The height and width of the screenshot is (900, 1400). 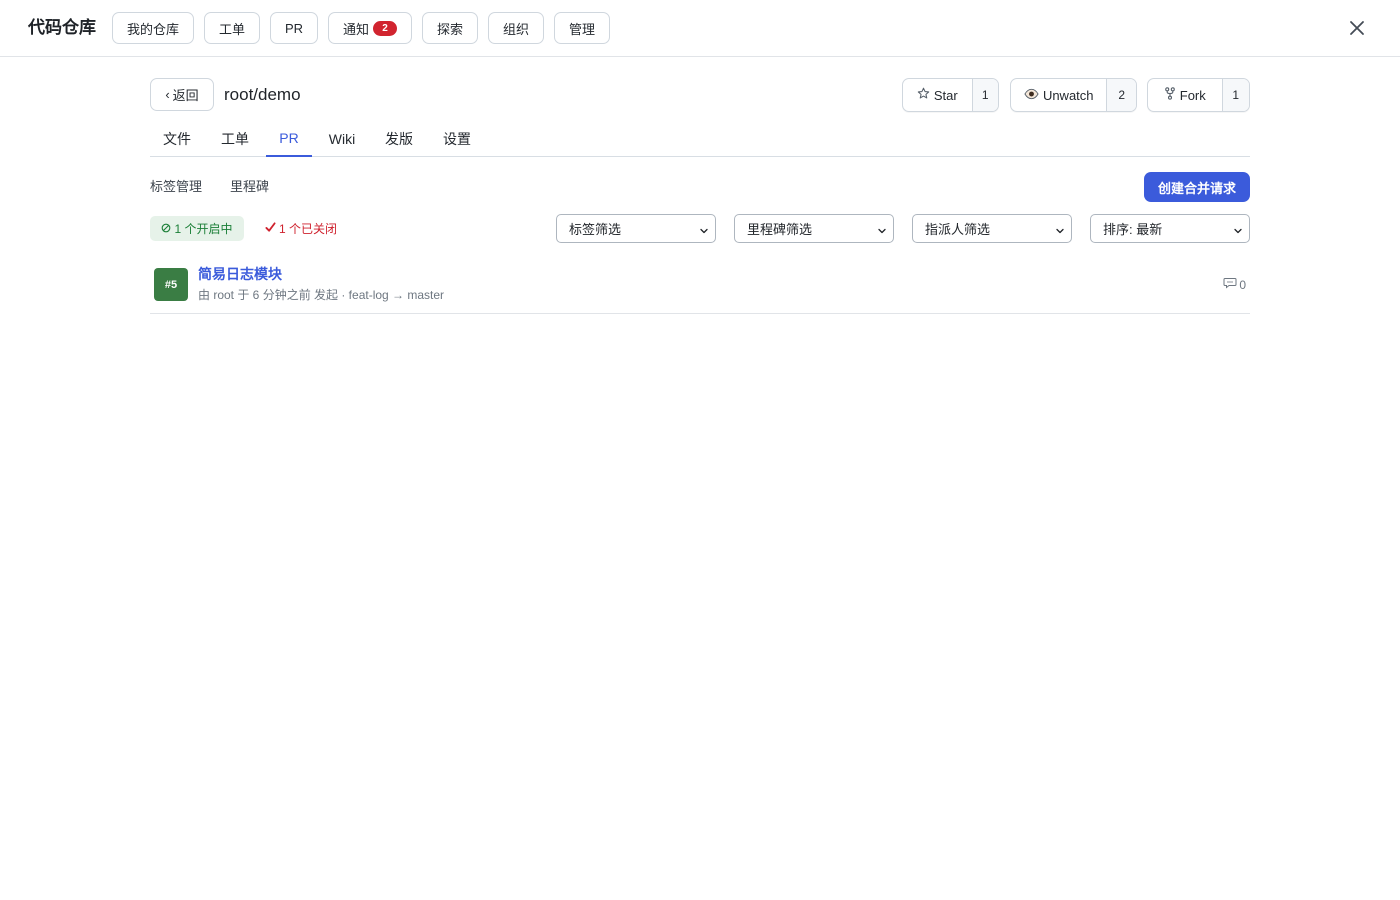 I want to click on pr-number-badge: #5, so click(x=171, y=284).